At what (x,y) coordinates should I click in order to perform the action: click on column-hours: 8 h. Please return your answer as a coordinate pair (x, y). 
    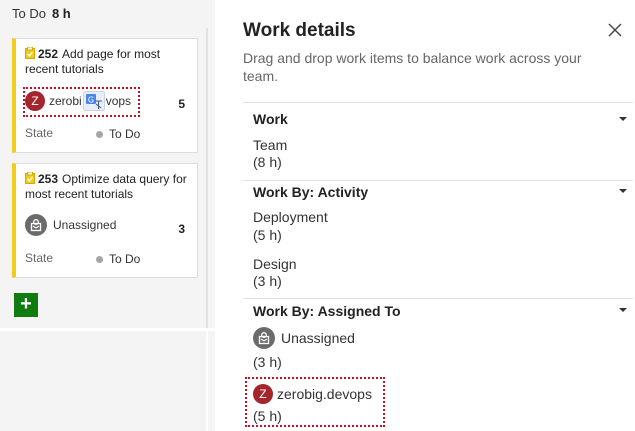
    Looking at the image, I should click on (61, 13).